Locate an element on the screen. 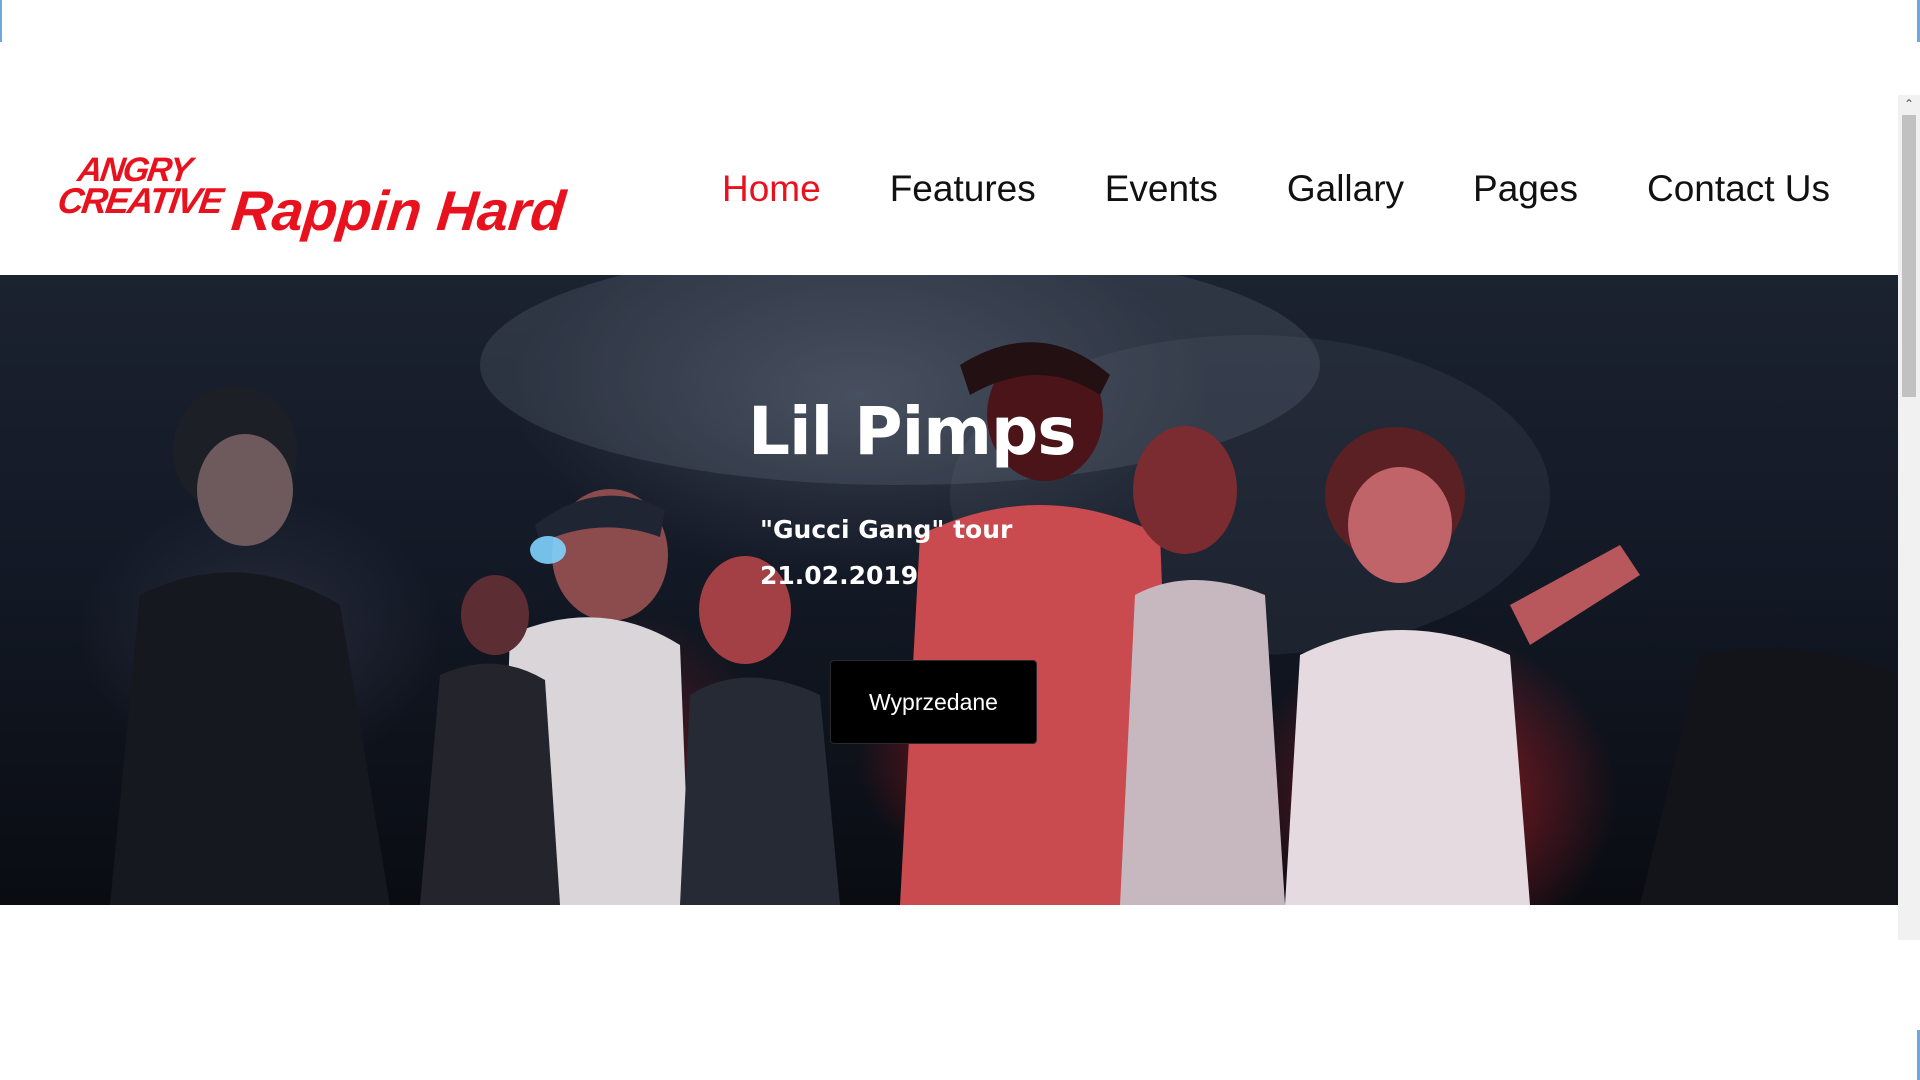 This screenshot has width=1920, height=1080. nav-item-contact-us: Contact Us is located at coordinates (1738, 188).